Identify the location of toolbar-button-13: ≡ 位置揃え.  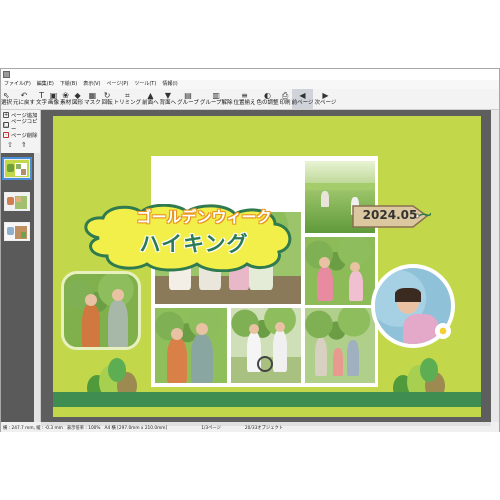
(245, 99).